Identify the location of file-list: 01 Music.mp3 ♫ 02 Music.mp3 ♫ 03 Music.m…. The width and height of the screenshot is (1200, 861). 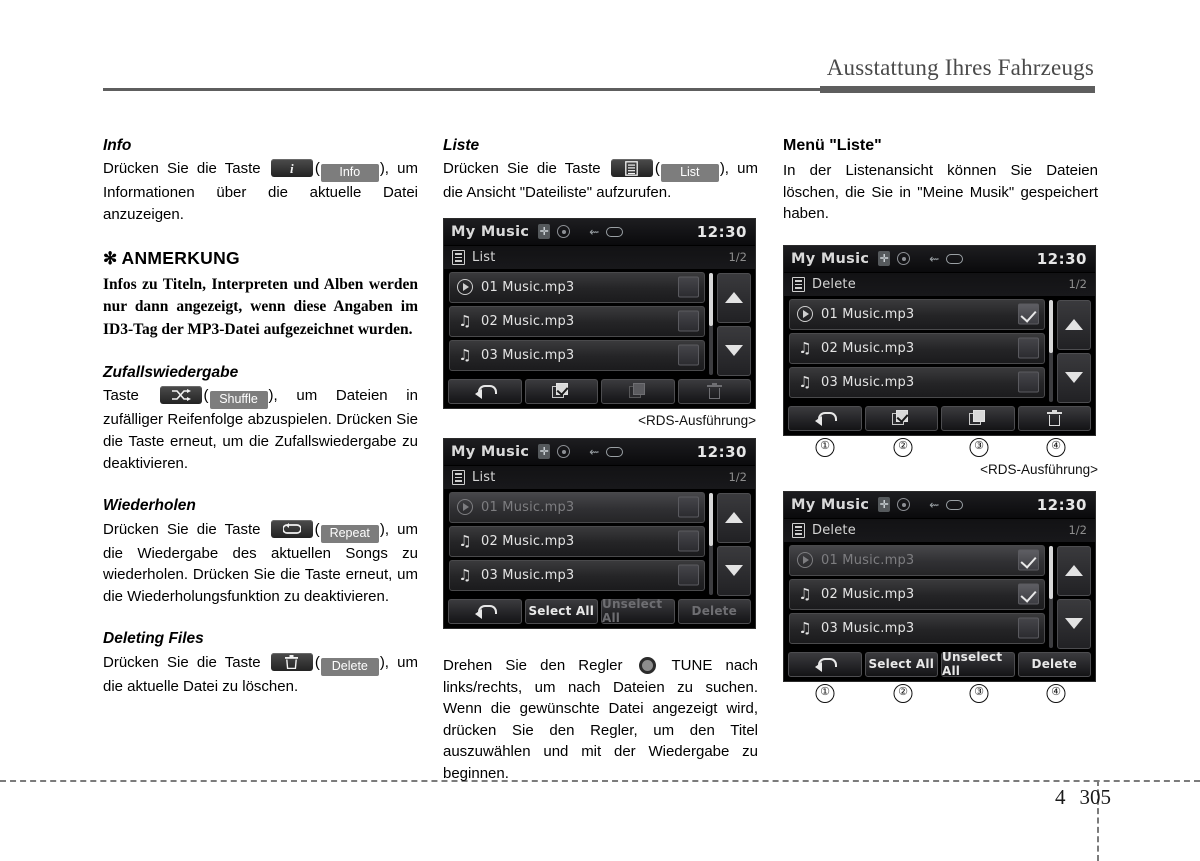
(599, 543).